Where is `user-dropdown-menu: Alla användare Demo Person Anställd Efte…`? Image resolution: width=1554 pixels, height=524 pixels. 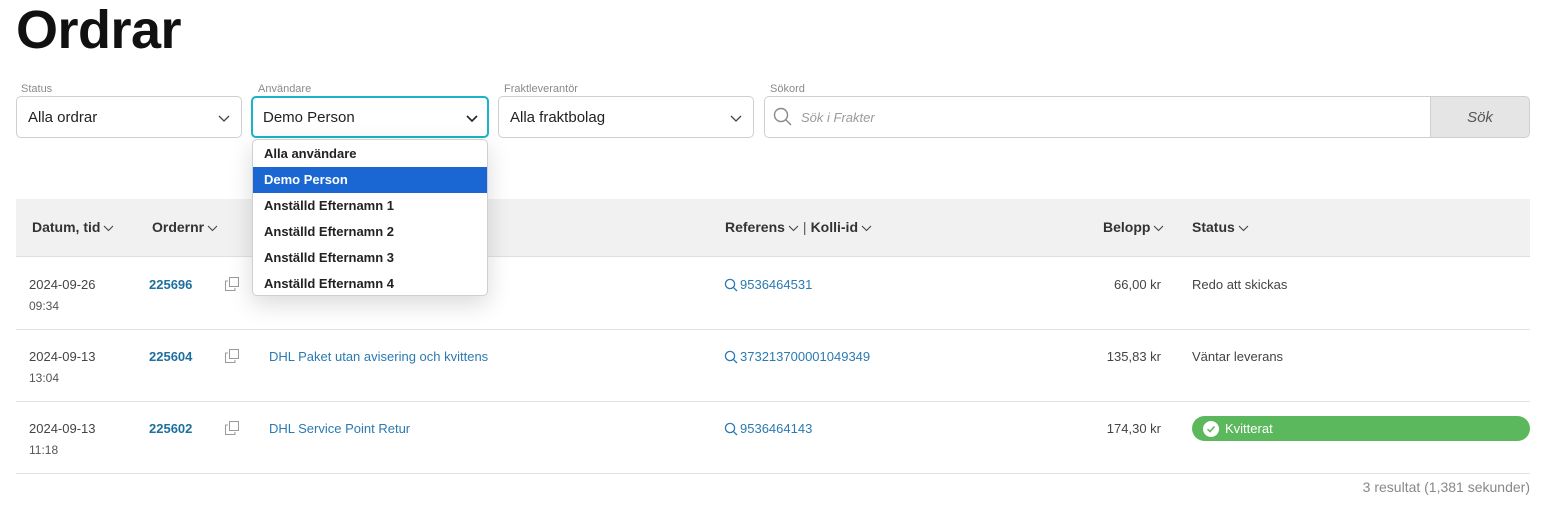 user-dropdown-menu: Alla användare Demo Person Anställd Efte… is located at coordinates (370, 217).